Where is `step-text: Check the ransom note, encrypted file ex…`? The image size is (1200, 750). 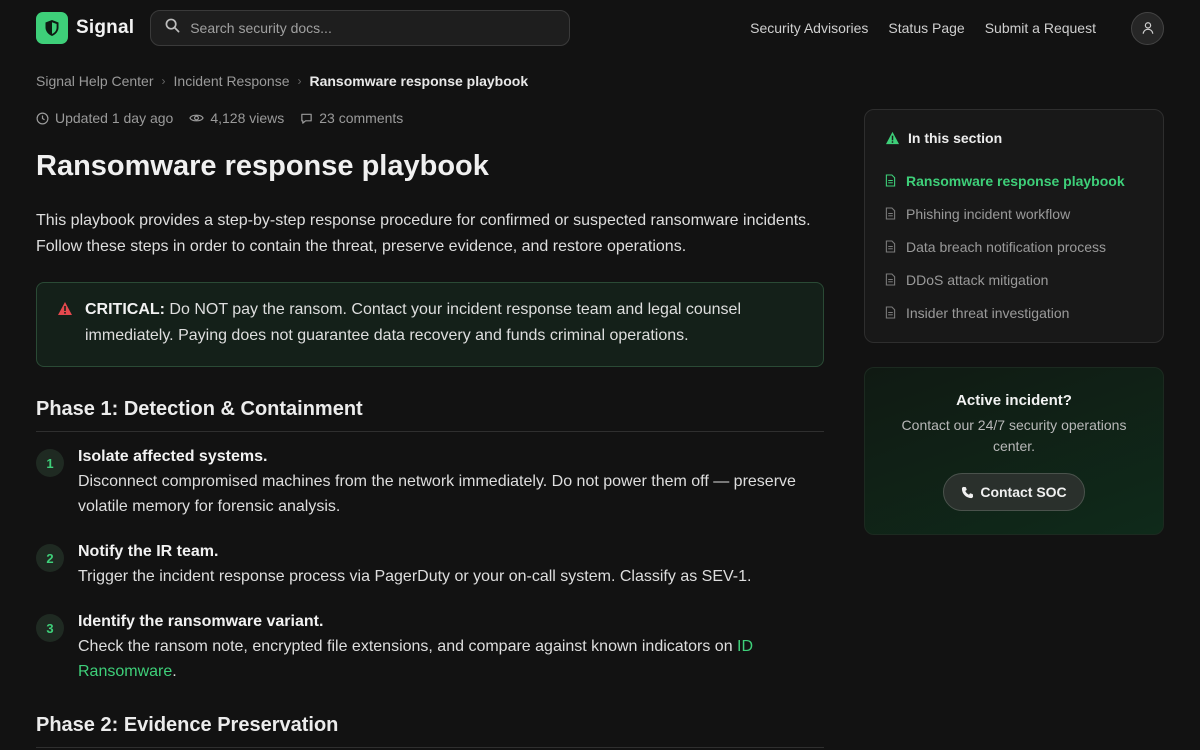
step-text: Check the ransom note, encrypted file ex… is located at coordinates (446, 659).